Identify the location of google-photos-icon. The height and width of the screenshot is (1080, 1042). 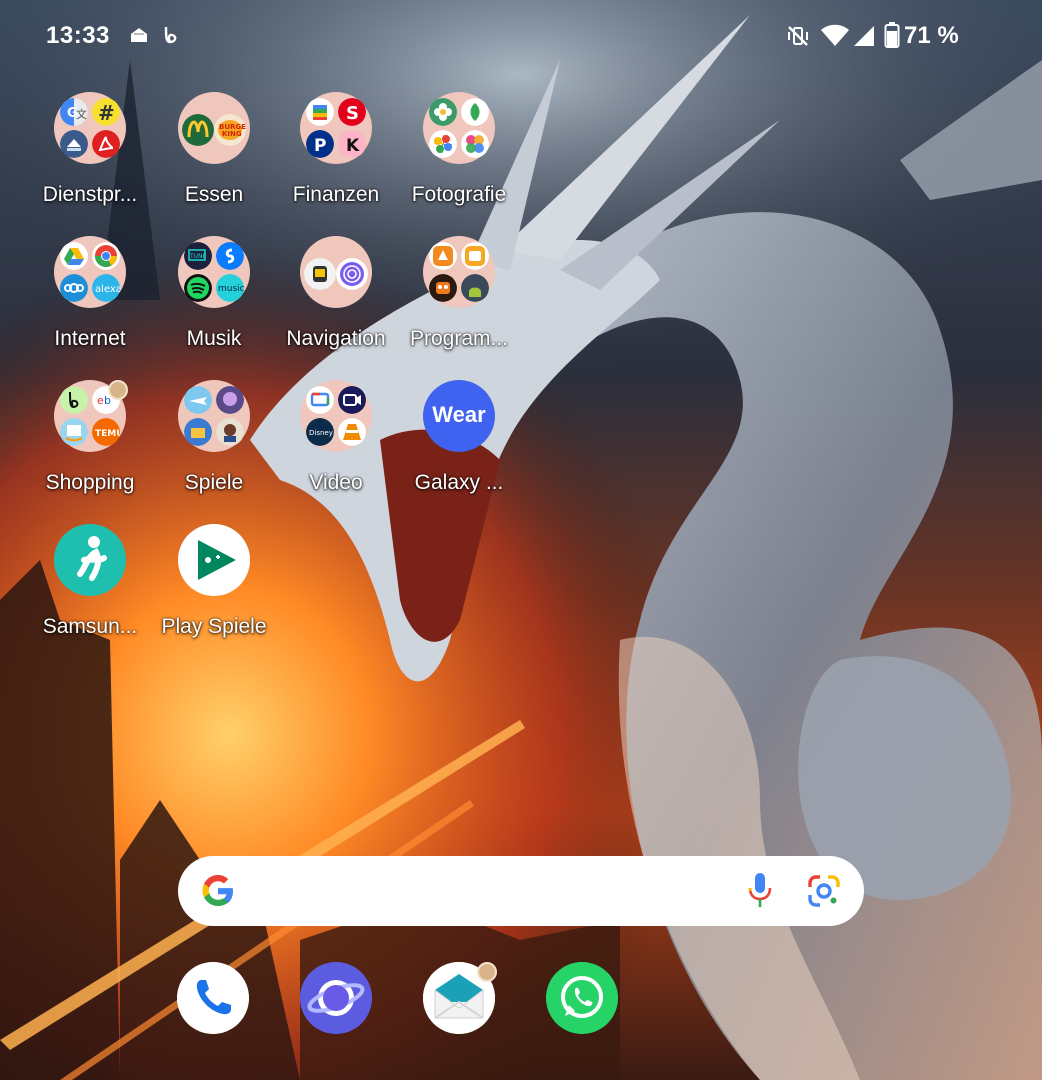
(443, 144).